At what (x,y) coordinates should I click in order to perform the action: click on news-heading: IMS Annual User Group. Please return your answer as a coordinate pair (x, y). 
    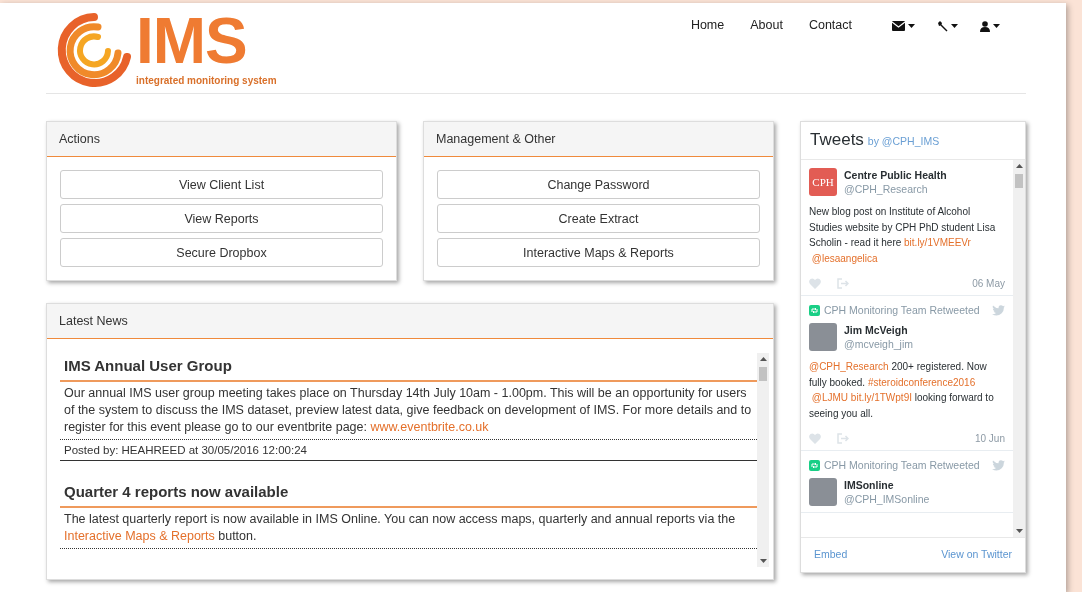
    Looking at the image, I should click on (408, 367).